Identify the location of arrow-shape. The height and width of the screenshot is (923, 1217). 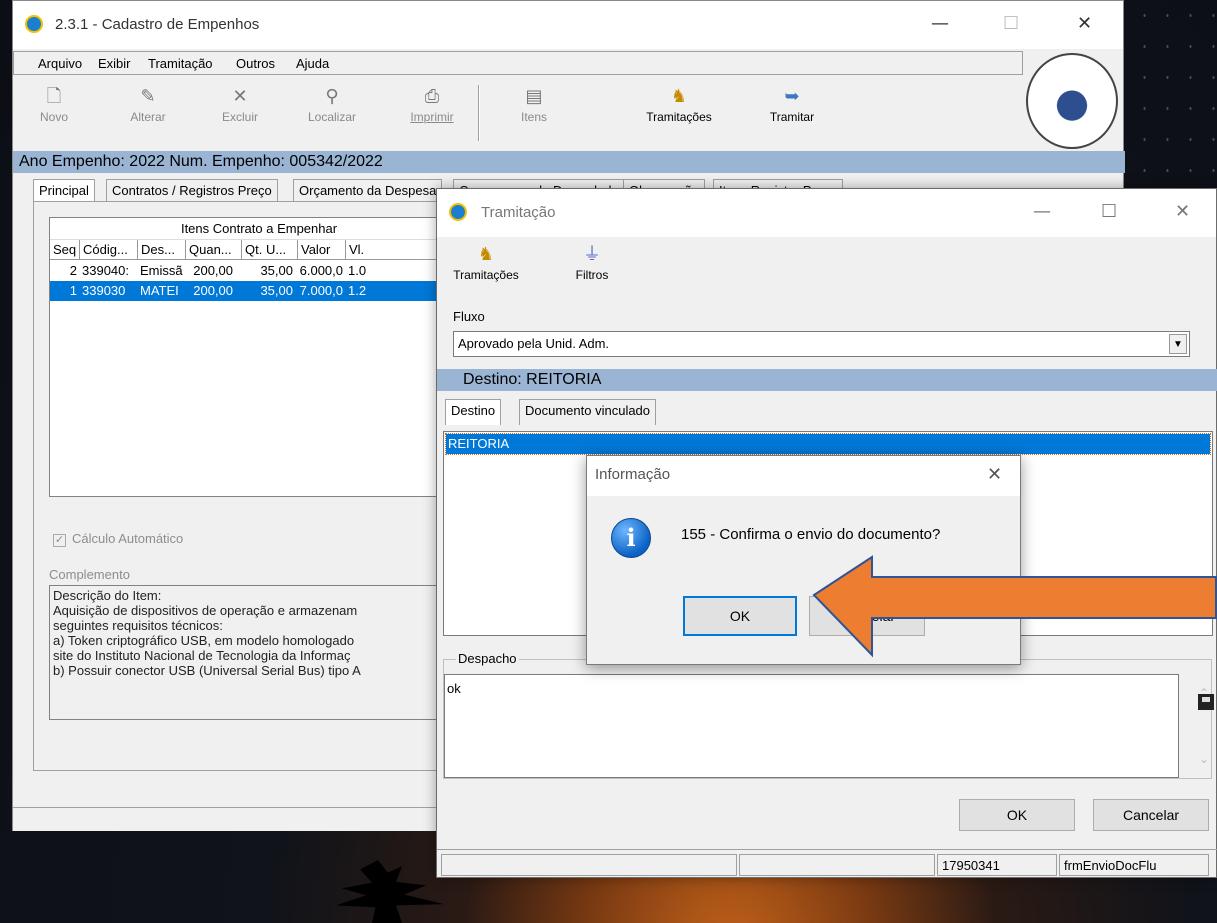
(1014, 606).